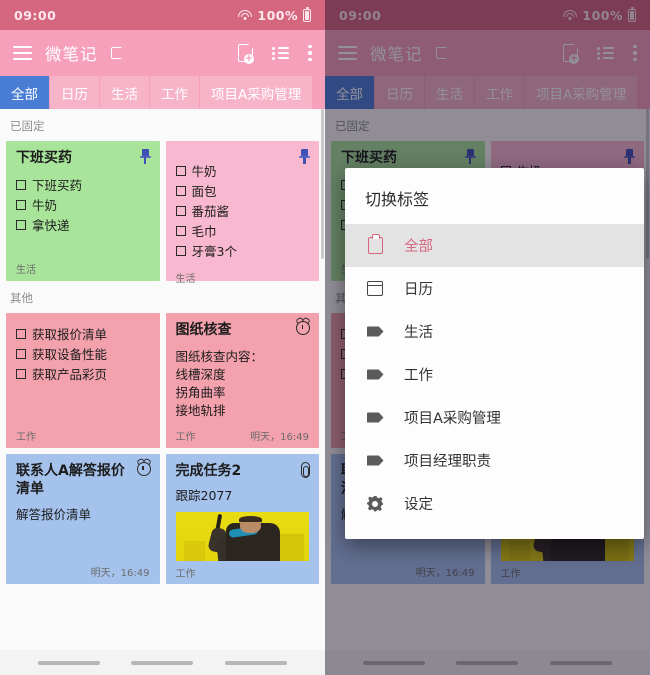 The width and height of the screenshot is (650, 675). I want to click on note-title: 图纸核查, so click(203, 330).